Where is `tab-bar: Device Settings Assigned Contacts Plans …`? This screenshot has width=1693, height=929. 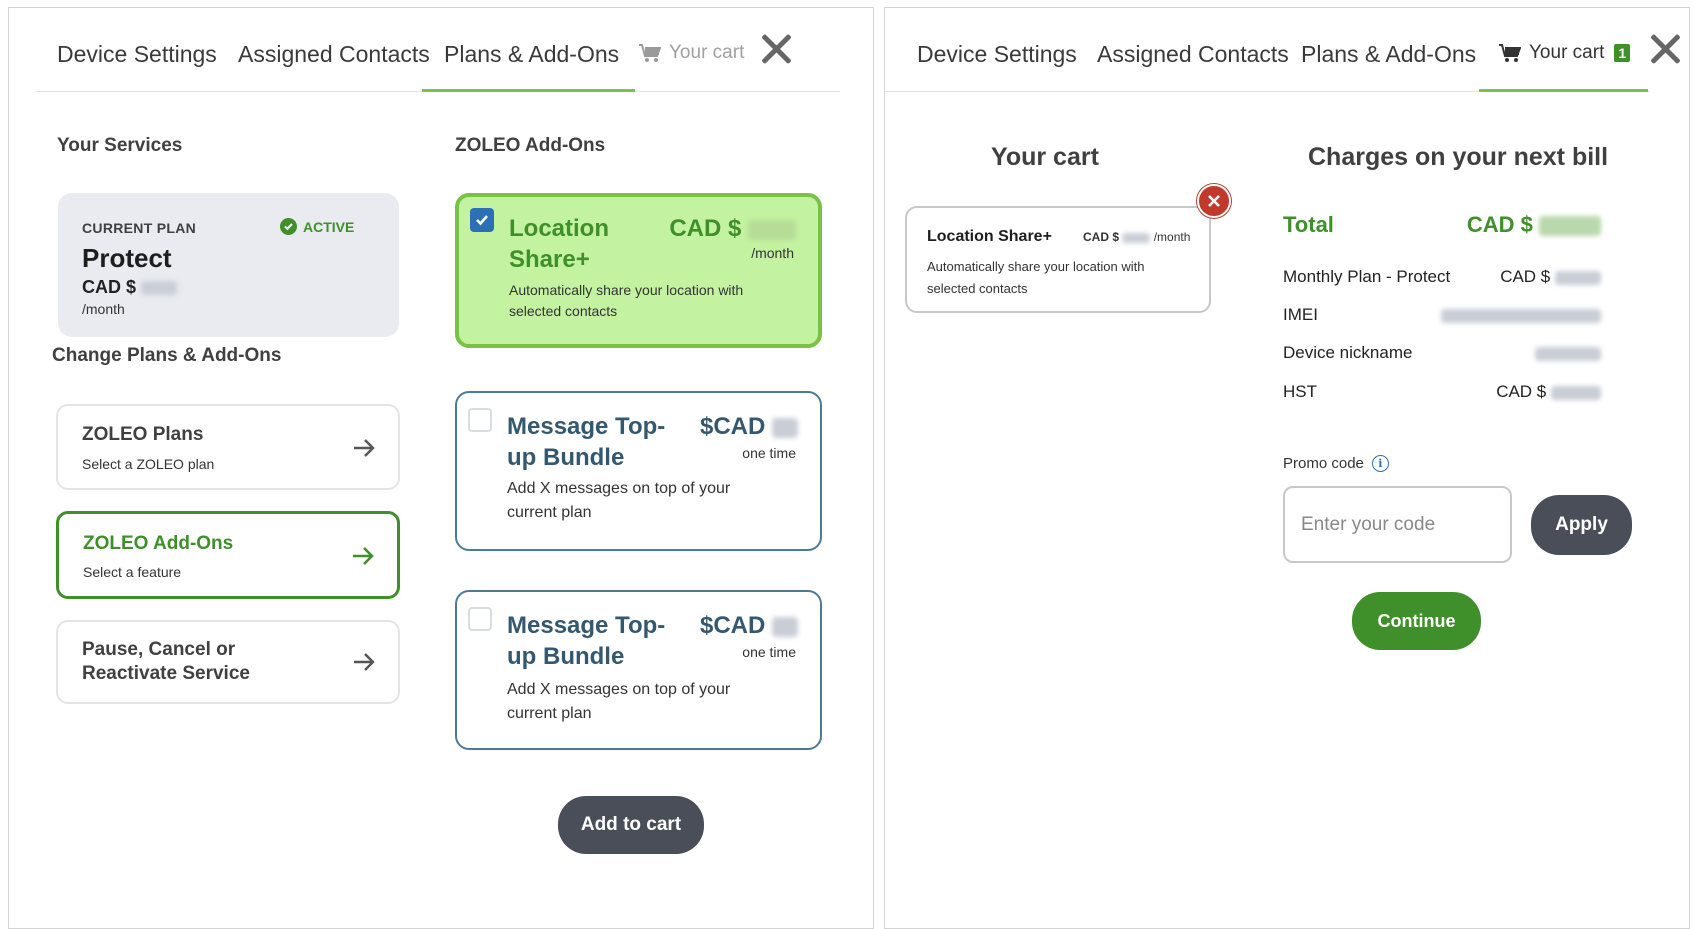
tab-bar: Device Settings Assigned Contacts Plans … is located at coordinates (1267, 50).